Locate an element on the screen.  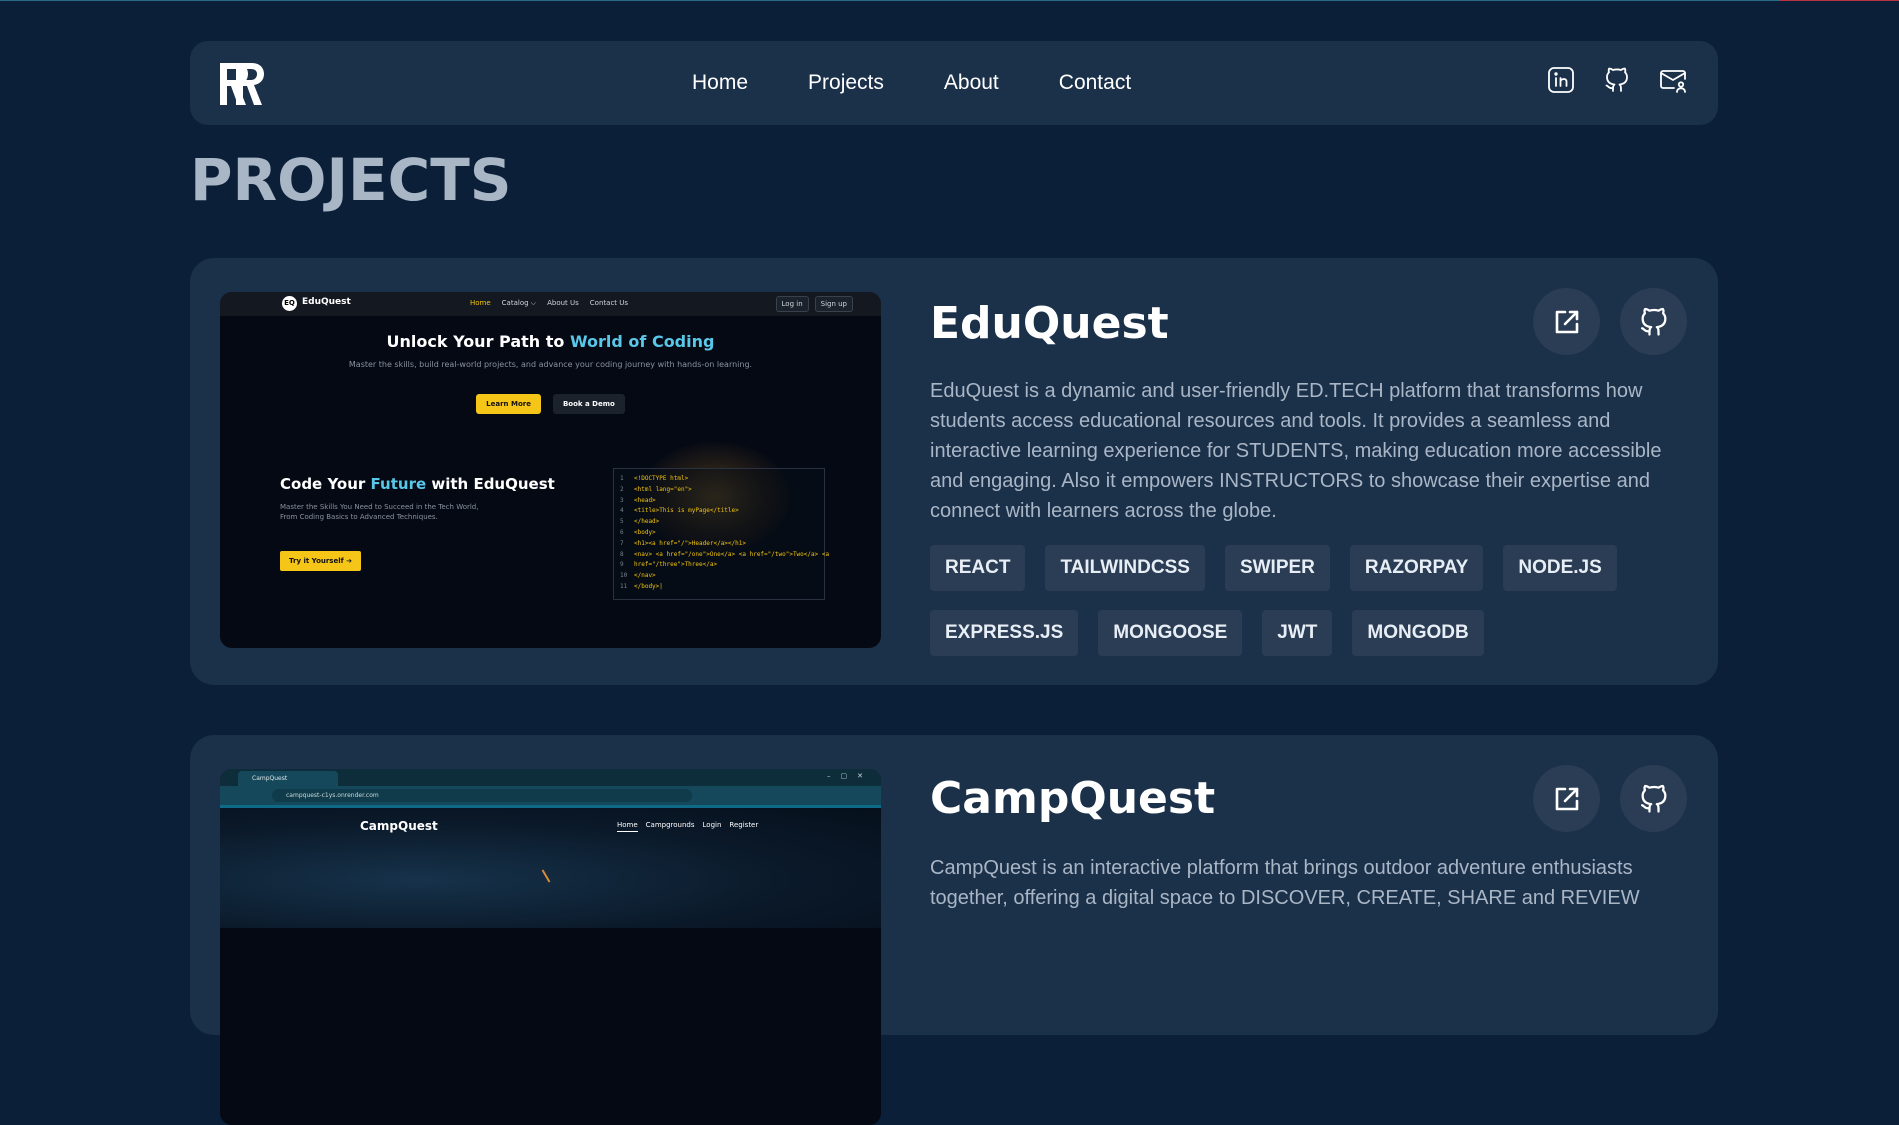
screenshot-section-title: Code Your Future with EduQuest is located at coordinates (417, 484).